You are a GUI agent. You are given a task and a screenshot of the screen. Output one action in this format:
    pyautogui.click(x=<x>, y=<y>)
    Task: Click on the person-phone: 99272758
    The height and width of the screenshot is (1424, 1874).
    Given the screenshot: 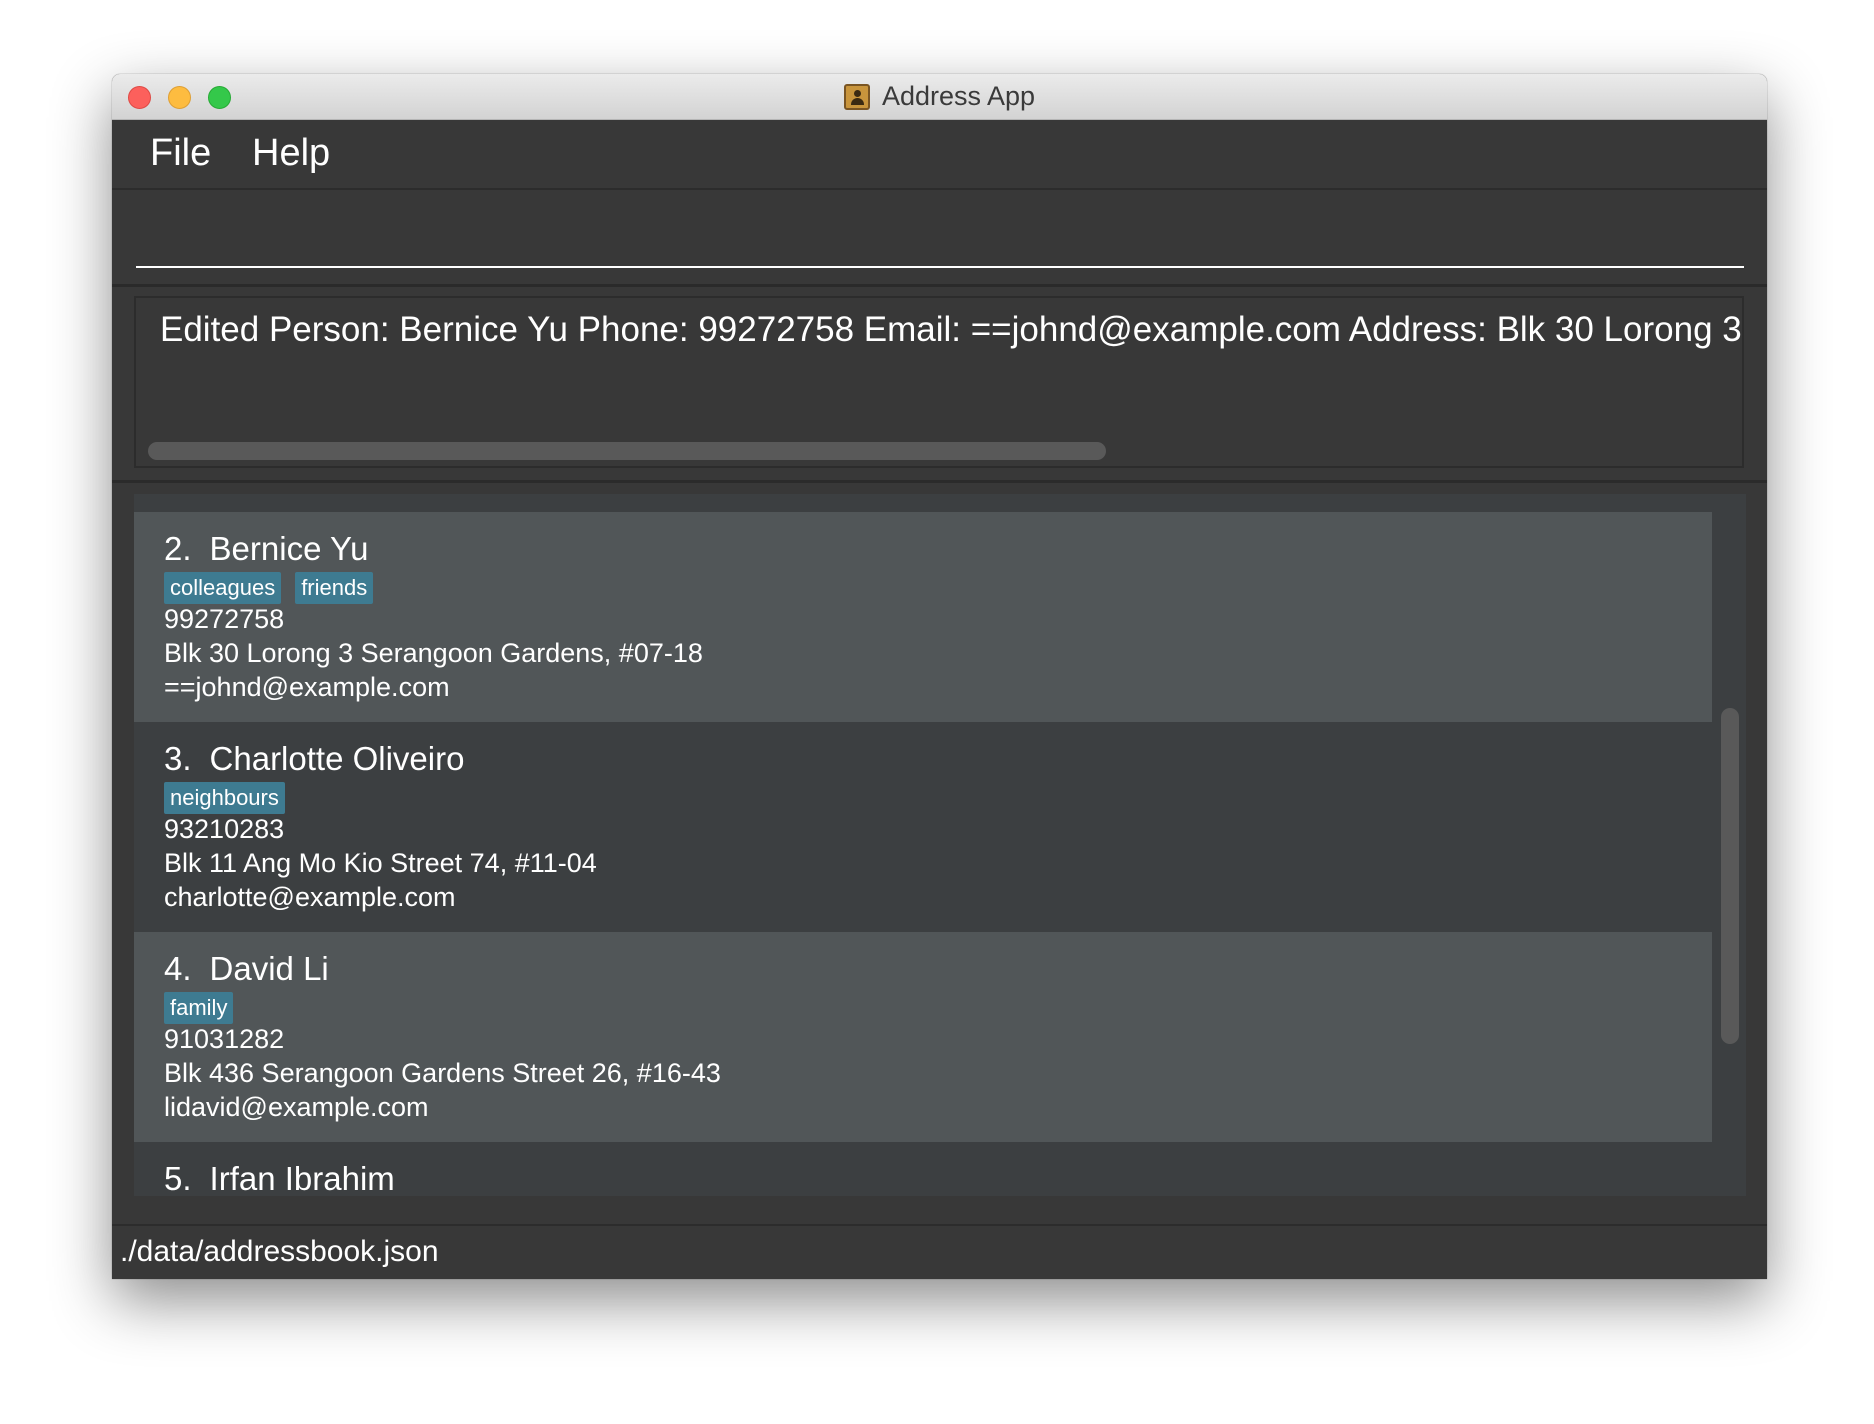 What is the action you would take?
    pyautogui.click(x=224, y=619)
    